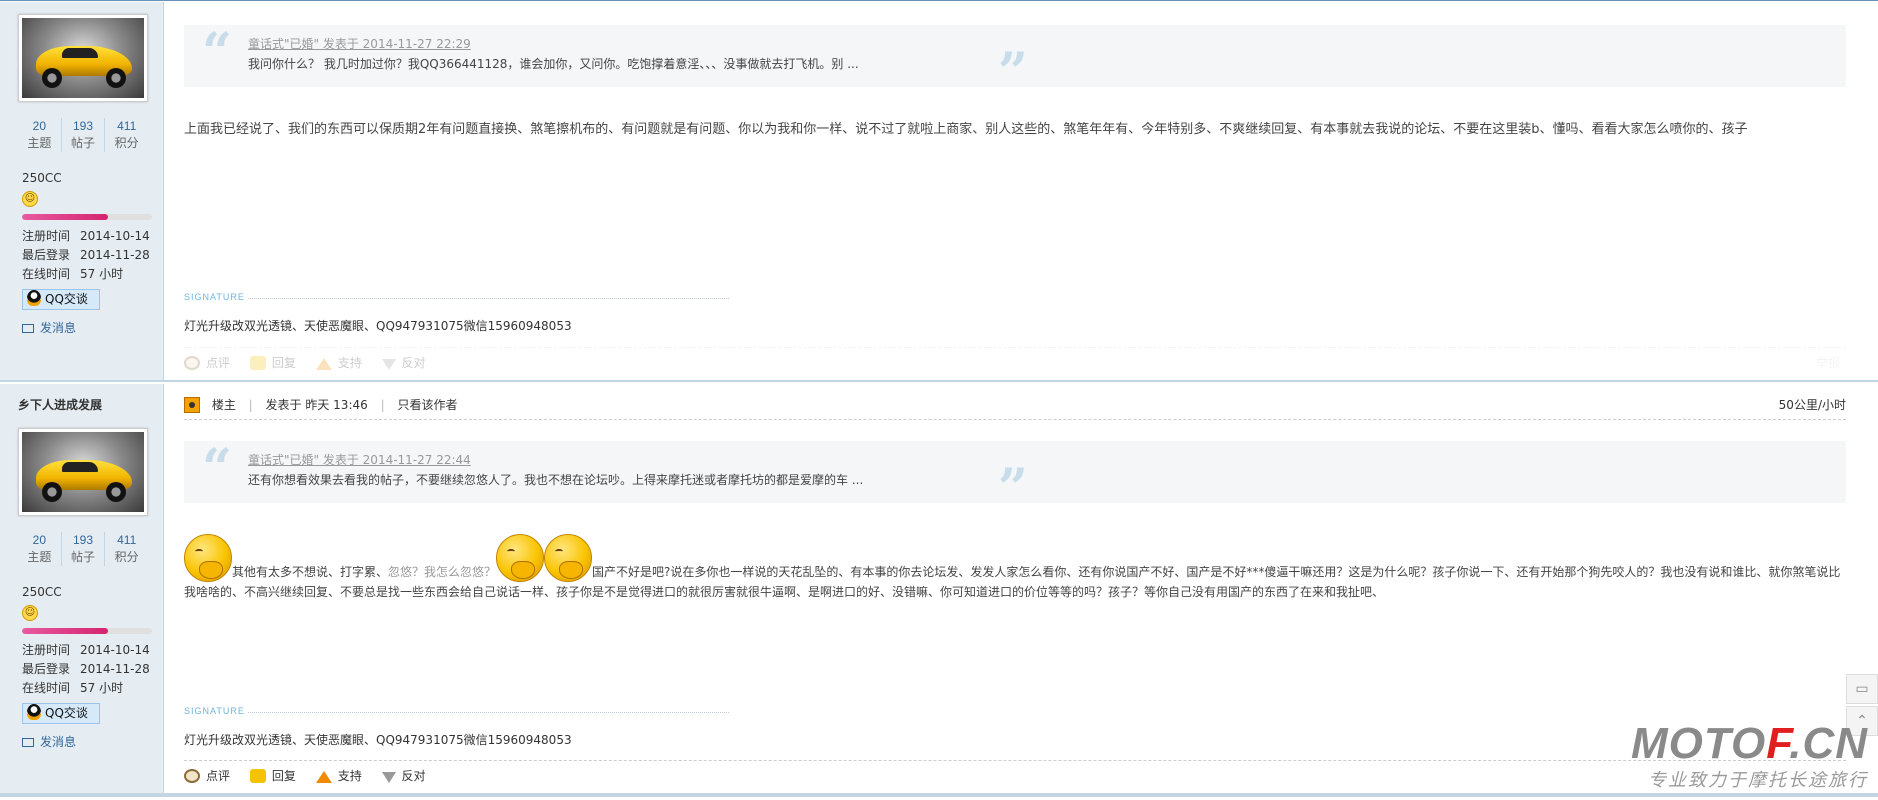 The image size is (1878, 800). I want to click on author-name: 乡下人进成发展, so click(60, 404).